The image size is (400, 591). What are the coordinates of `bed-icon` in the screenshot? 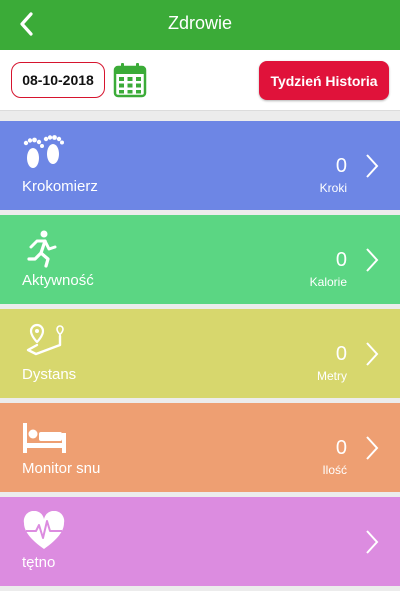 It's located at (44, 438).